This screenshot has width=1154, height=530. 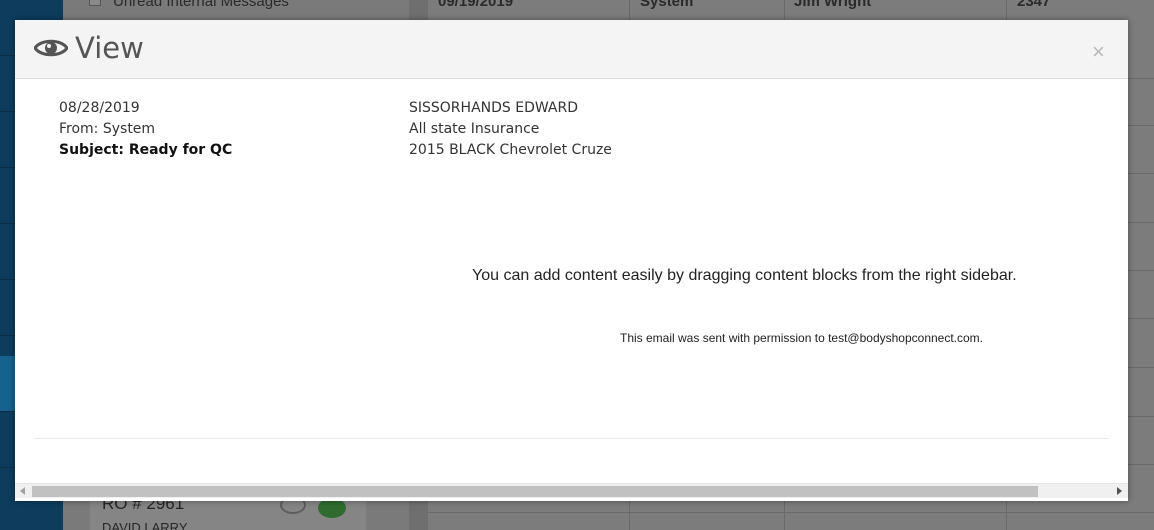 What do you see at coordinates (571, 438) in the screenshot?
I see `modal-divider` at bounding box center [571, 438].